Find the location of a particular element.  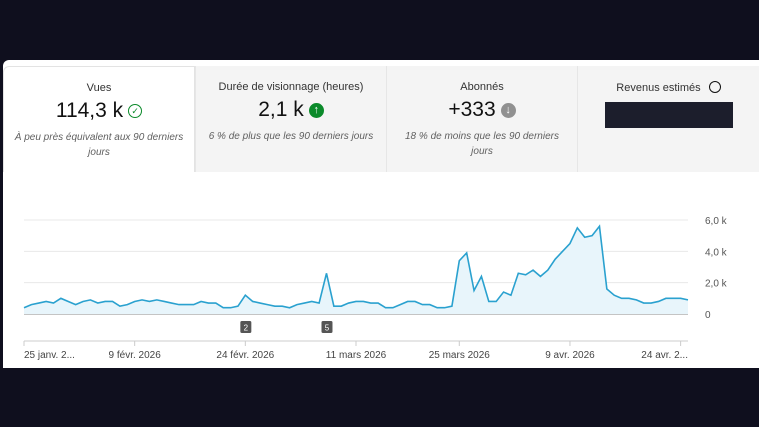

x-tick-label: 9 févr. 2026 is located at coordinates (135, 355).